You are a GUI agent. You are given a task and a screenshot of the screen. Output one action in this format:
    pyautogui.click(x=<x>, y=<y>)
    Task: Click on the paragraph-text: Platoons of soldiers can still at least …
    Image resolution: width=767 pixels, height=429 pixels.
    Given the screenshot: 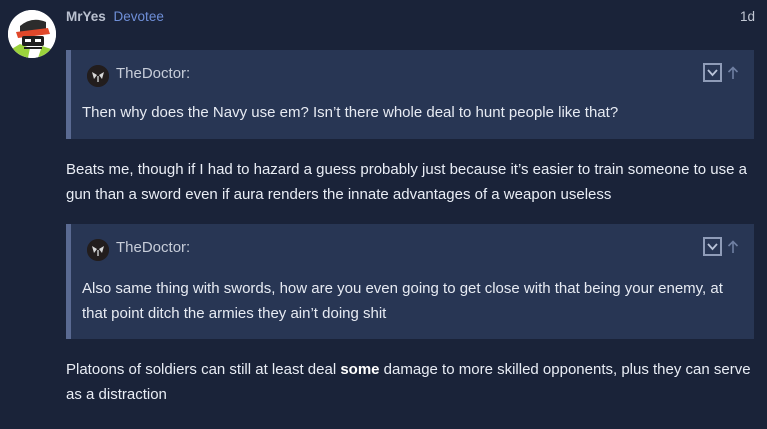 What is the action you would take?
    pyautogui.click(x=203, y=369)
    